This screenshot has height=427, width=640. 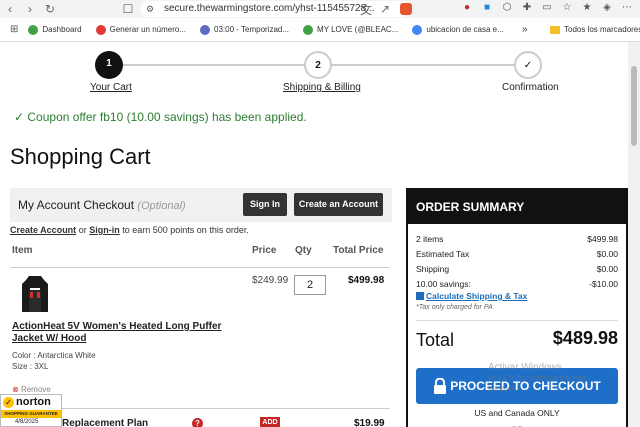 What do you see at coordinates (440, 386) in the screenshot?
I see `lock-icon` at bounding box center [440, 386].